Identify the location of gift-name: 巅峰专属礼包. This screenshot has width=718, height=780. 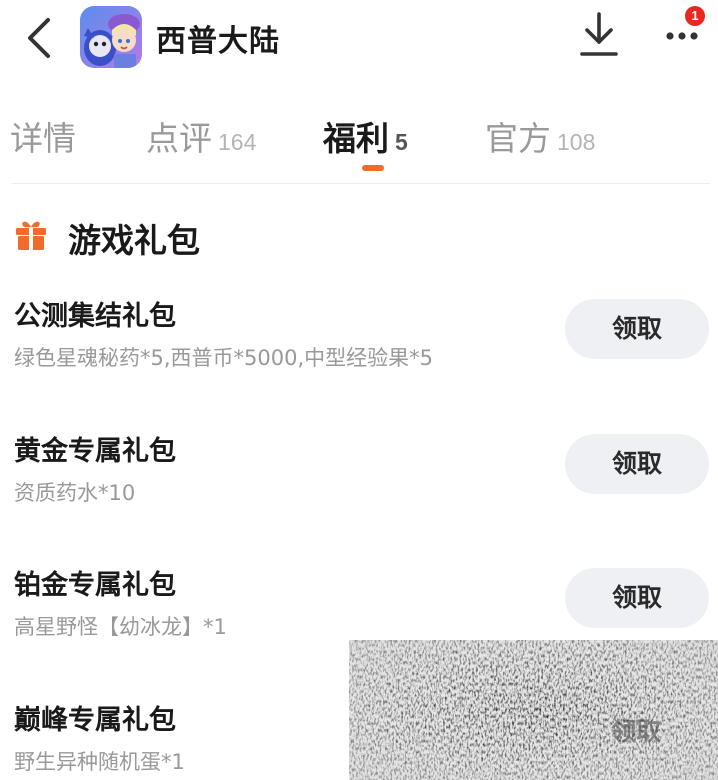
(95, 720).